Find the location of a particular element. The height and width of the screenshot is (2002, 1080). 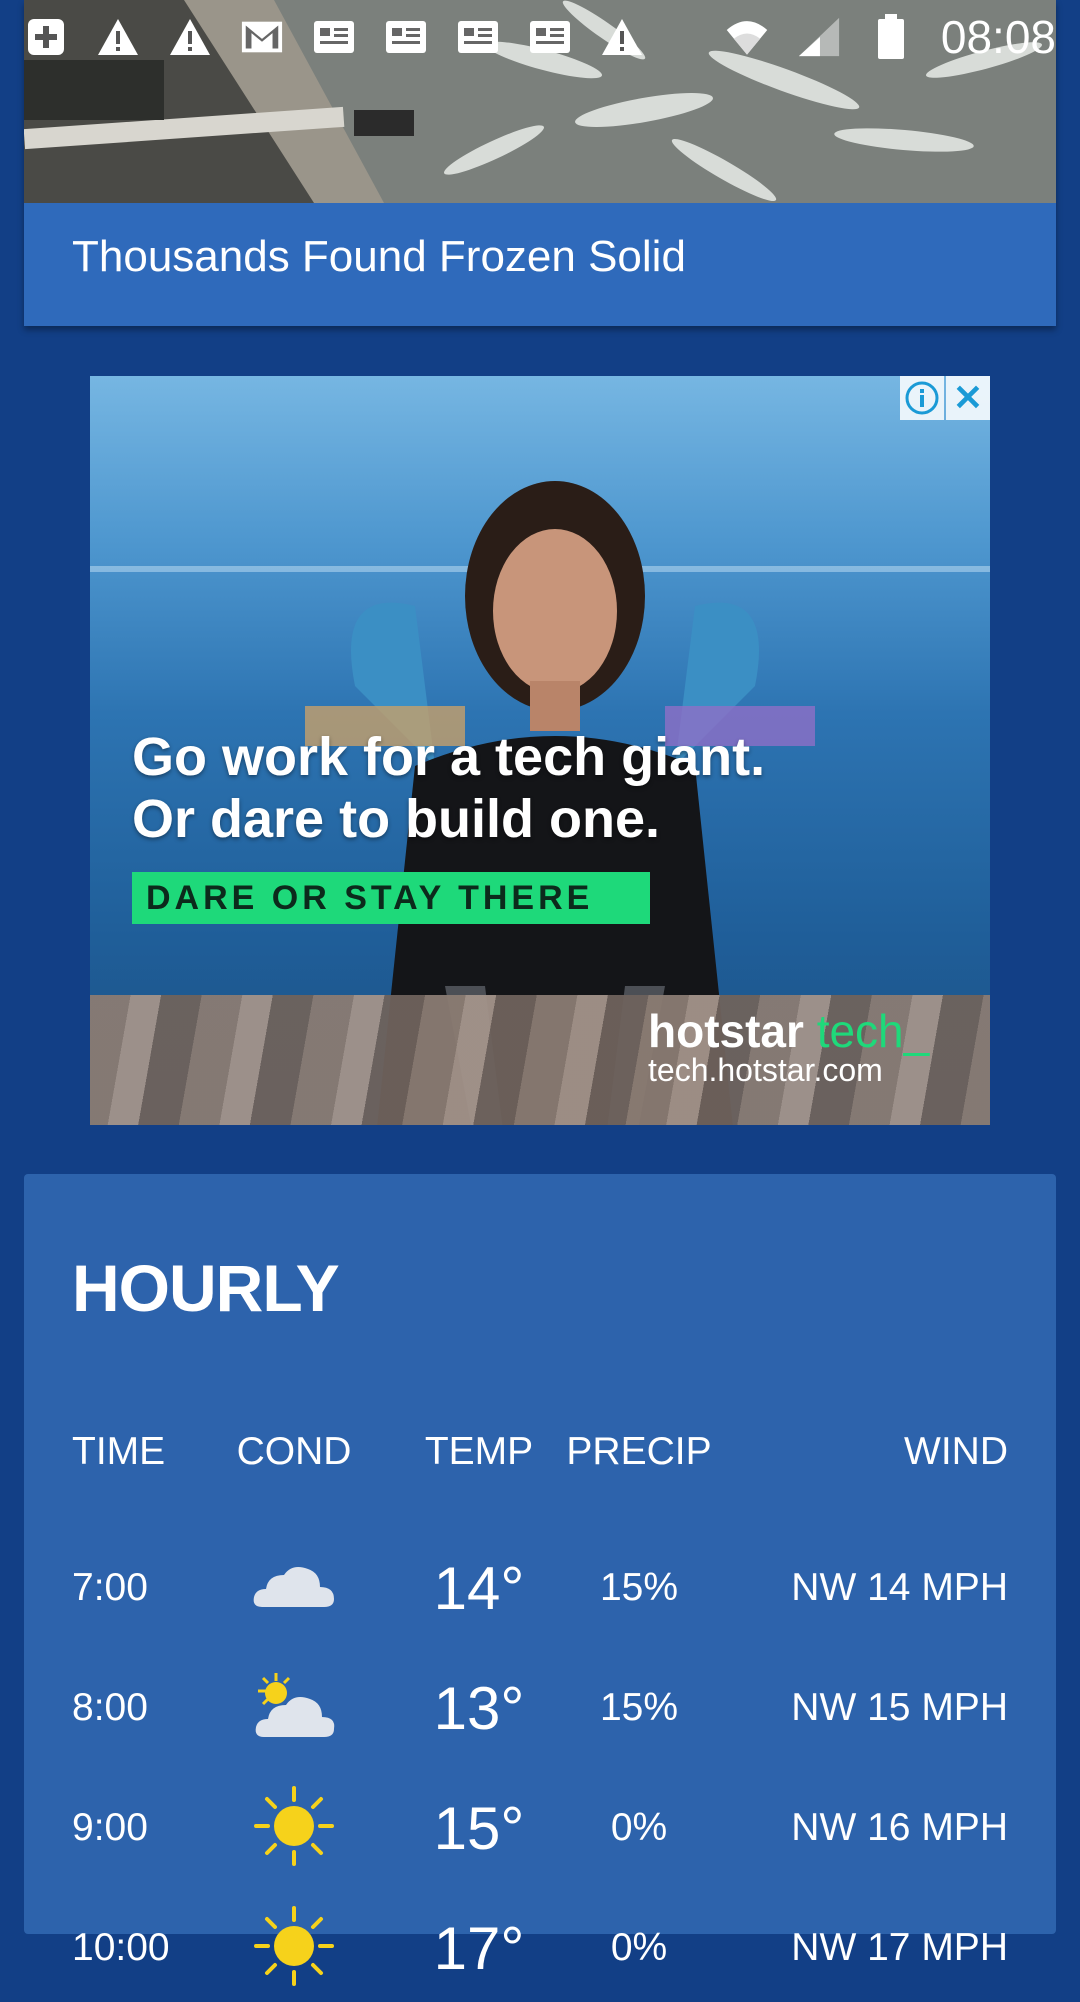

ad-brand-main: hotstar is located at coordinates (726, 1031).